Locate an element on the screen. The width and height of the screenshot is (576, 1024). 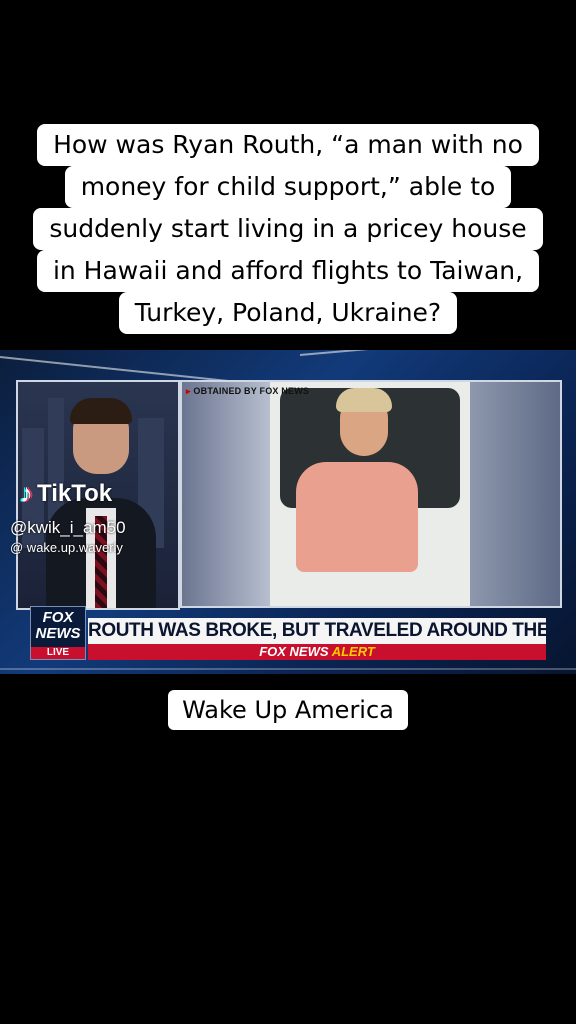
caption-line: suddenly start living in a pricey house is located at coordinates (288, 229).